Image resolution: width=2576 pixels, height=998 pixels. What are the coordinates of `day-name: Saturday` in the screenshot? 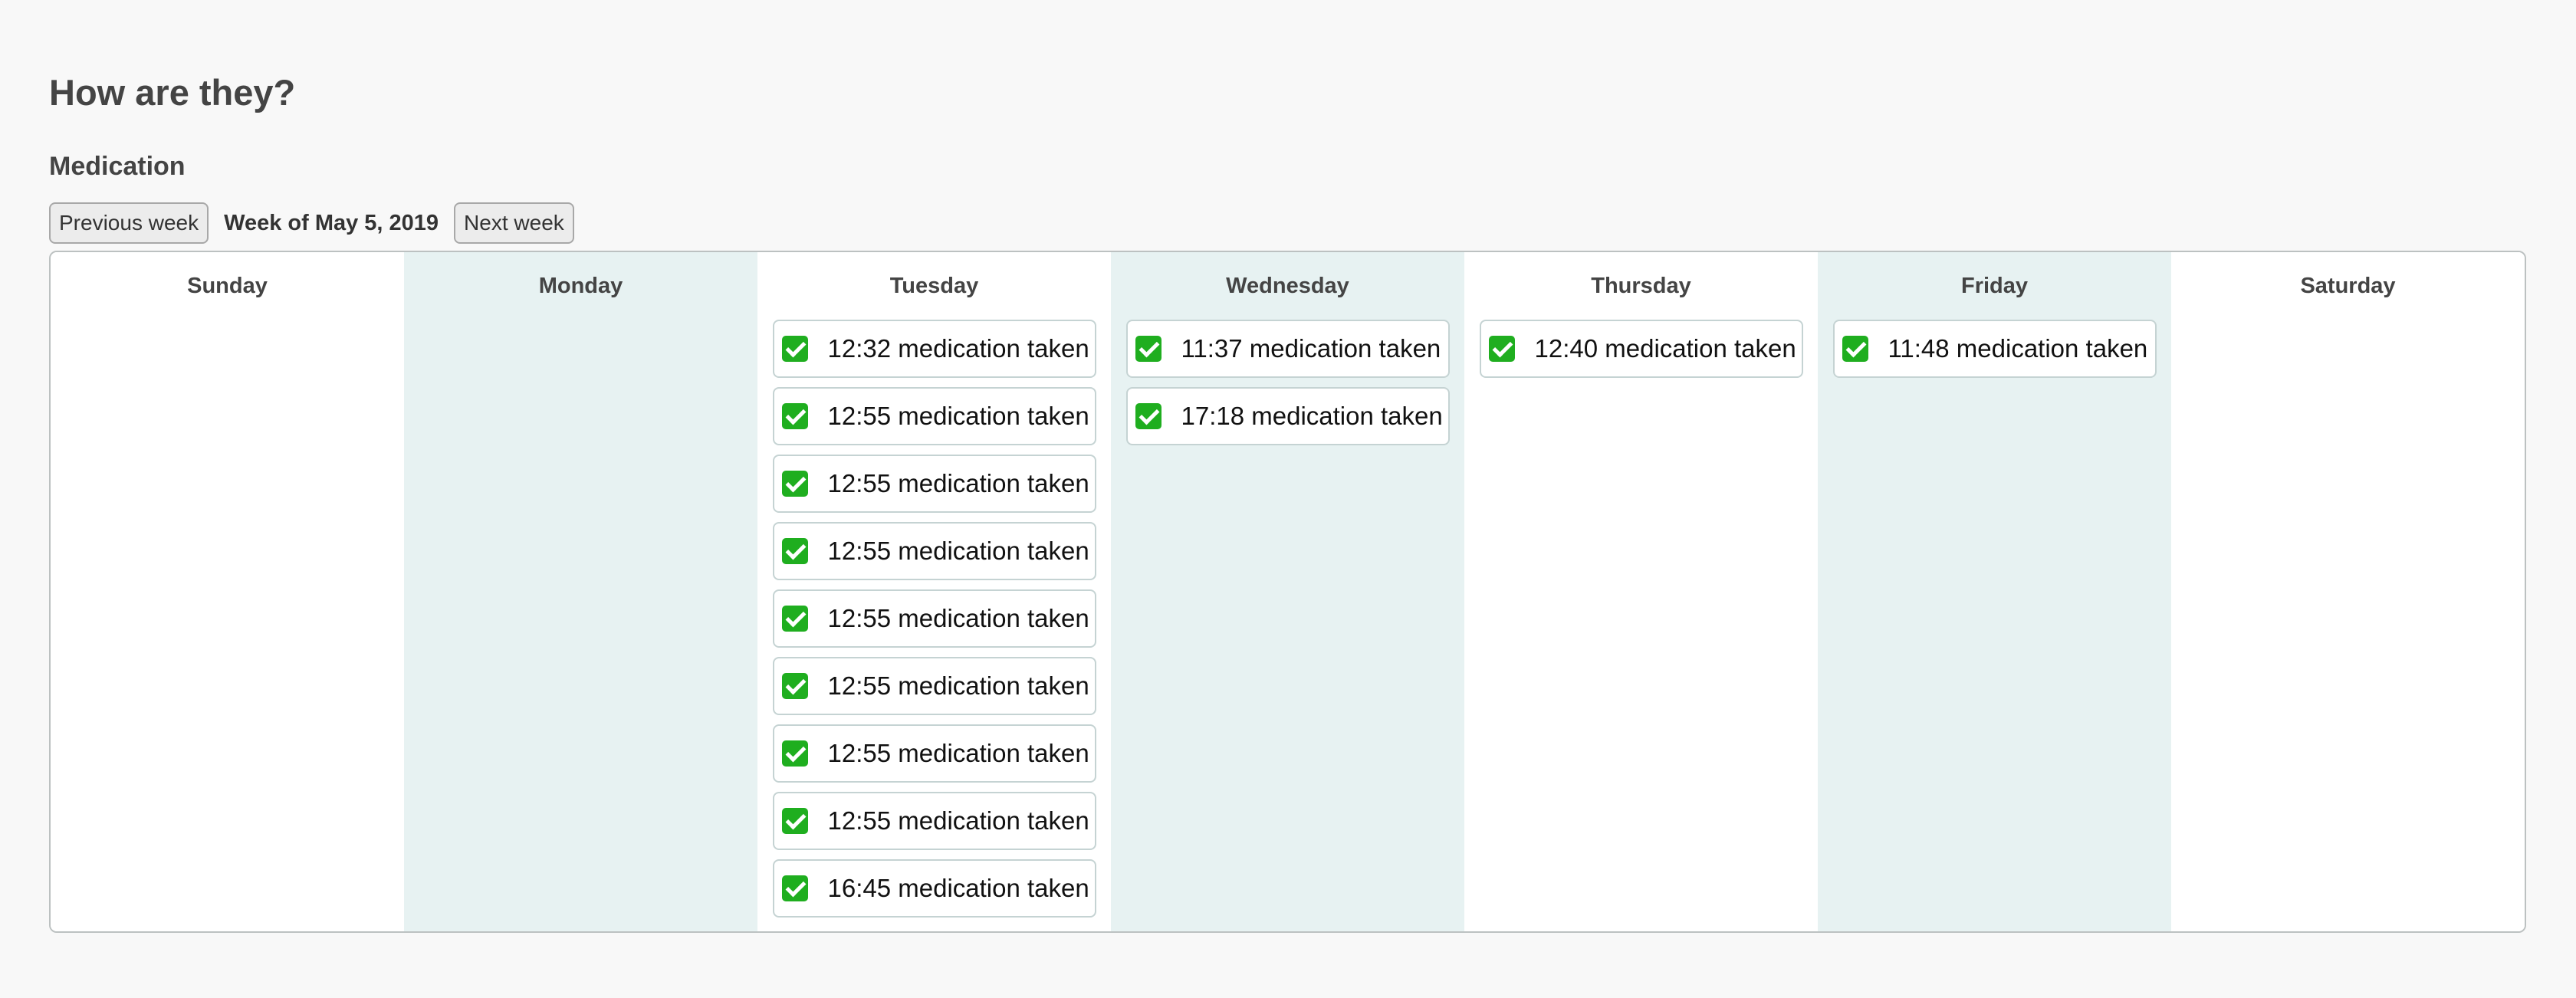 It's located at (2348, 286).